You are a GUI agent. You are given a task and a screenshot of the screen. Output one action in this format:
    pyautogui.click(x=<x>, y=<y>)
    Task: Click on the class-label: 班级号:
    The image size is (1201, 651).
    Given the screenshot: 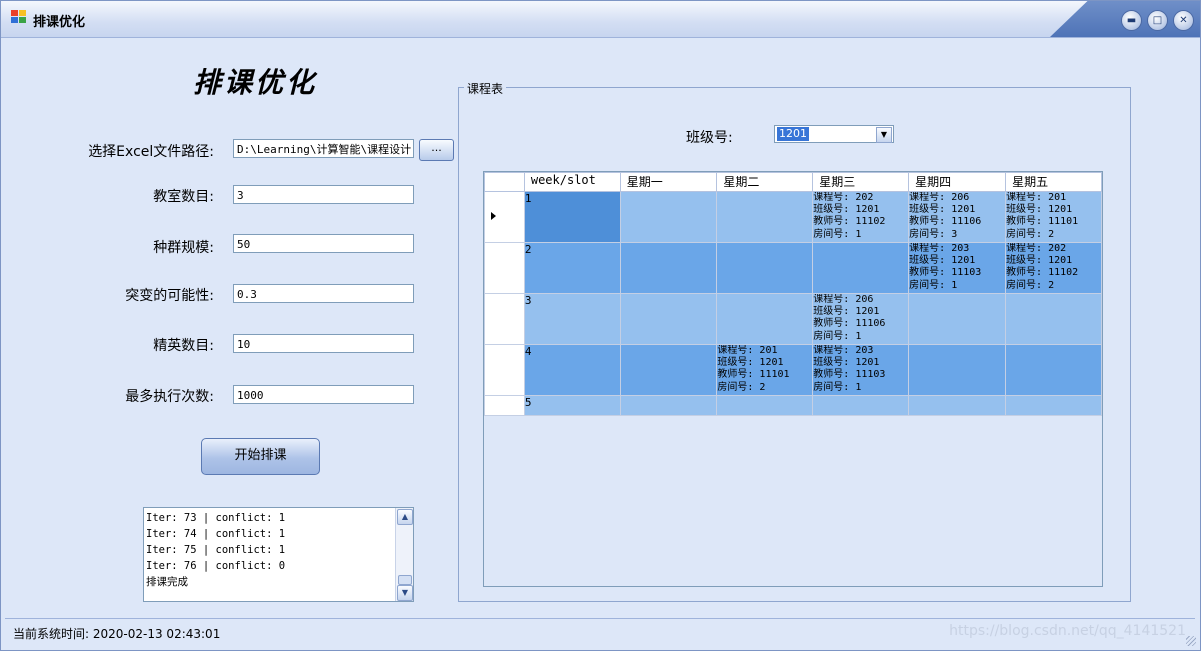 What is the action you would take?
    pyautogui.click(x=709, y=138)
    